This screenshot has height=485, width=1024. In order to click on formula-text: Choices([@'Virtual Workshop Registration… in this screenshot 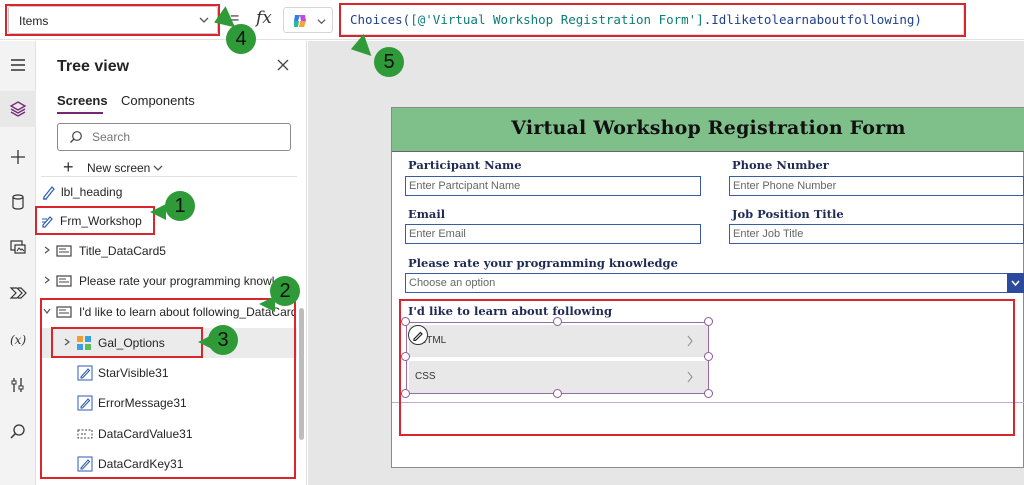, I will do `click(636, 19)`.